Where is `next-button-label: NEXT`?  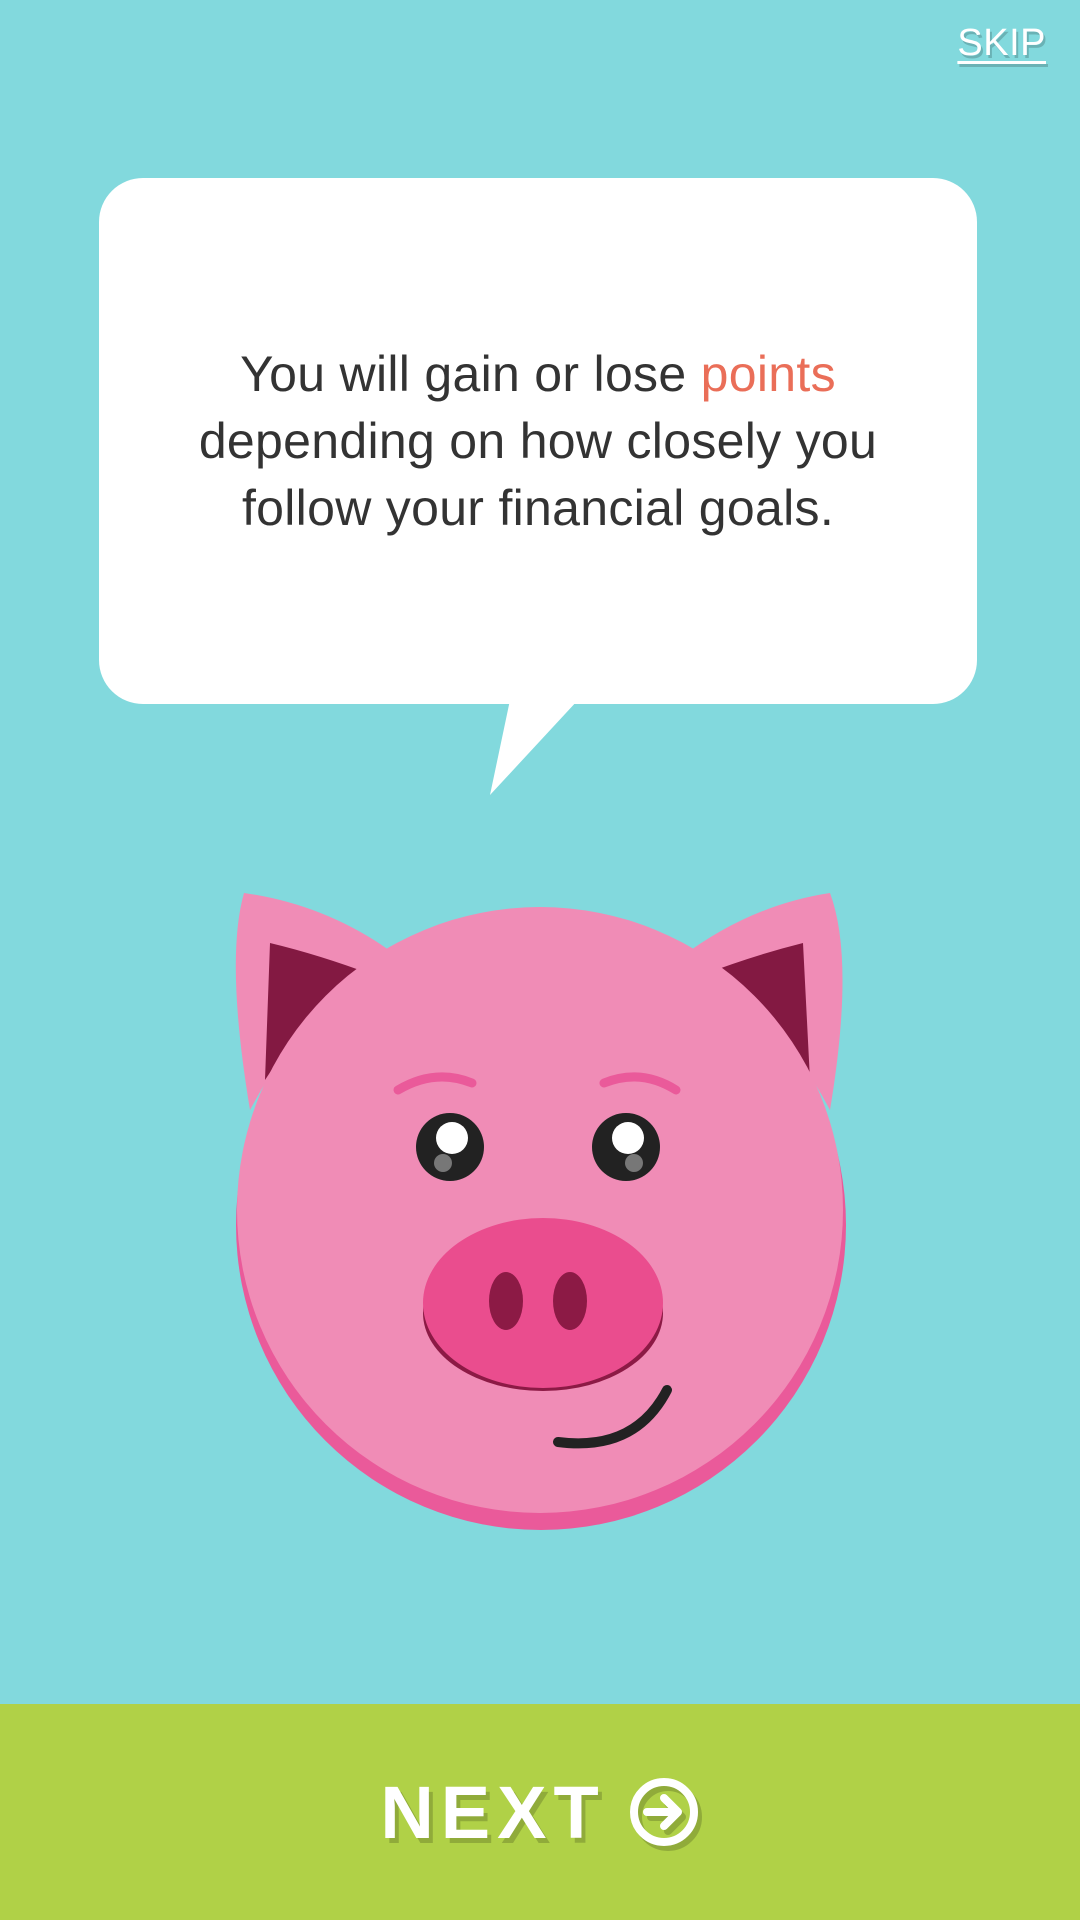 next-button-label: NEXT is located at coordinates (493, 1812).